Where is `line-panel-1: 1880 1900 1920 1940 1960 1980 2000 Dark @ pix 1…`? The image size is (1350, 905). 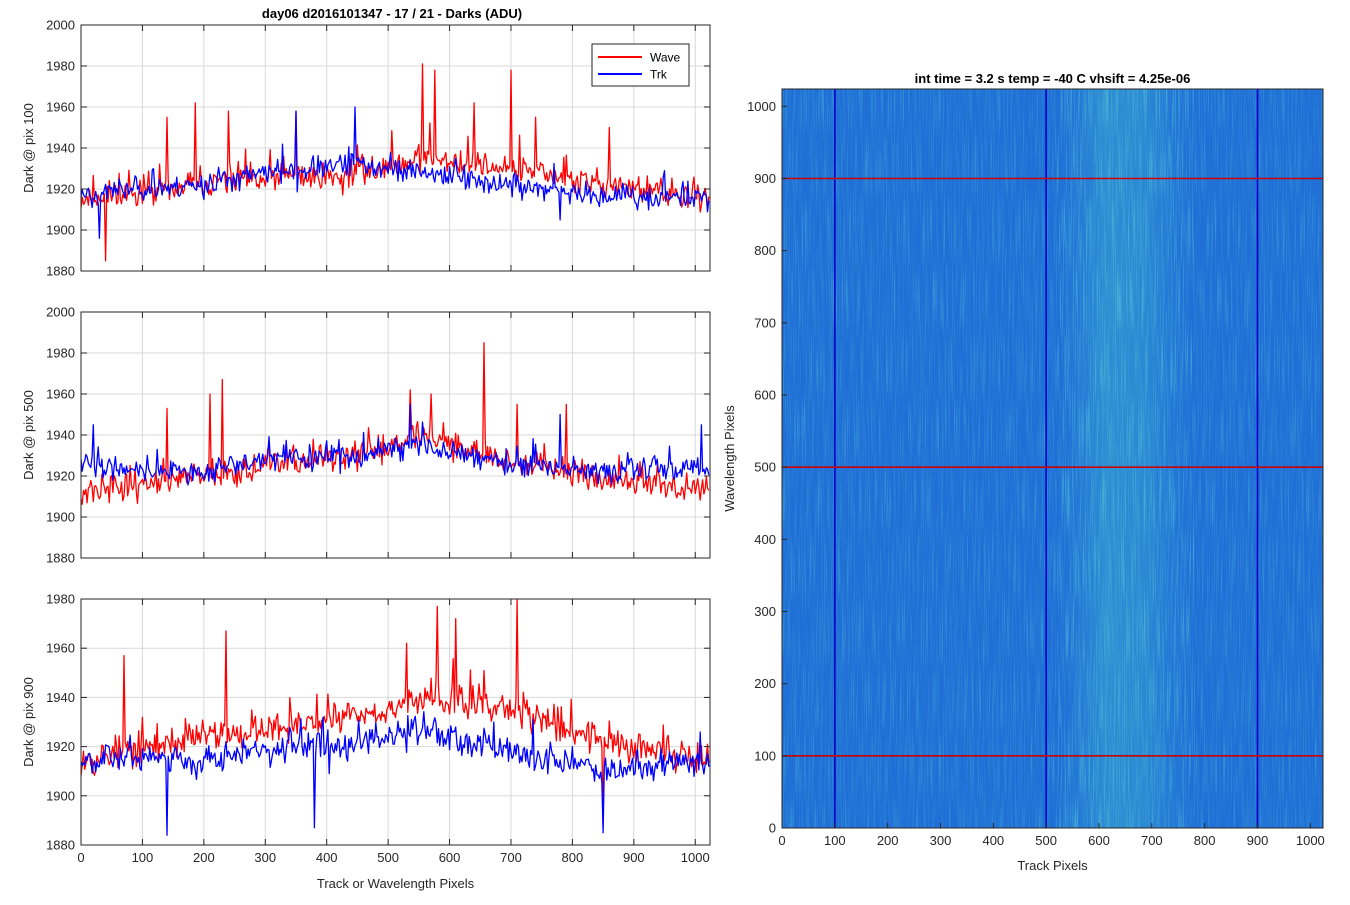
line-panel-1: 1880 1900 1920 1940 1960 1980 2000 Dark @ pix 1… is located at coordinates (366, 148).